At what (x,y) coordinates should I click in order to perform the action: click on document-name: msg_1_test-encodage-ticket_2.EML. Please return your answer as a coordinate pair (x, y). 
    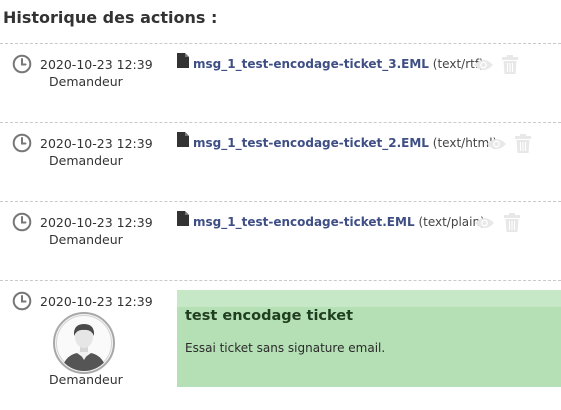
    Looking at the image, I should click on (311, 143).